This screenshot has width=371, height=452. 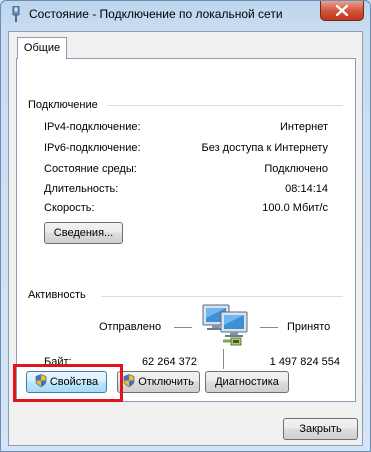 I want to click on tab-general: Общие, so click(x=42, y=48).